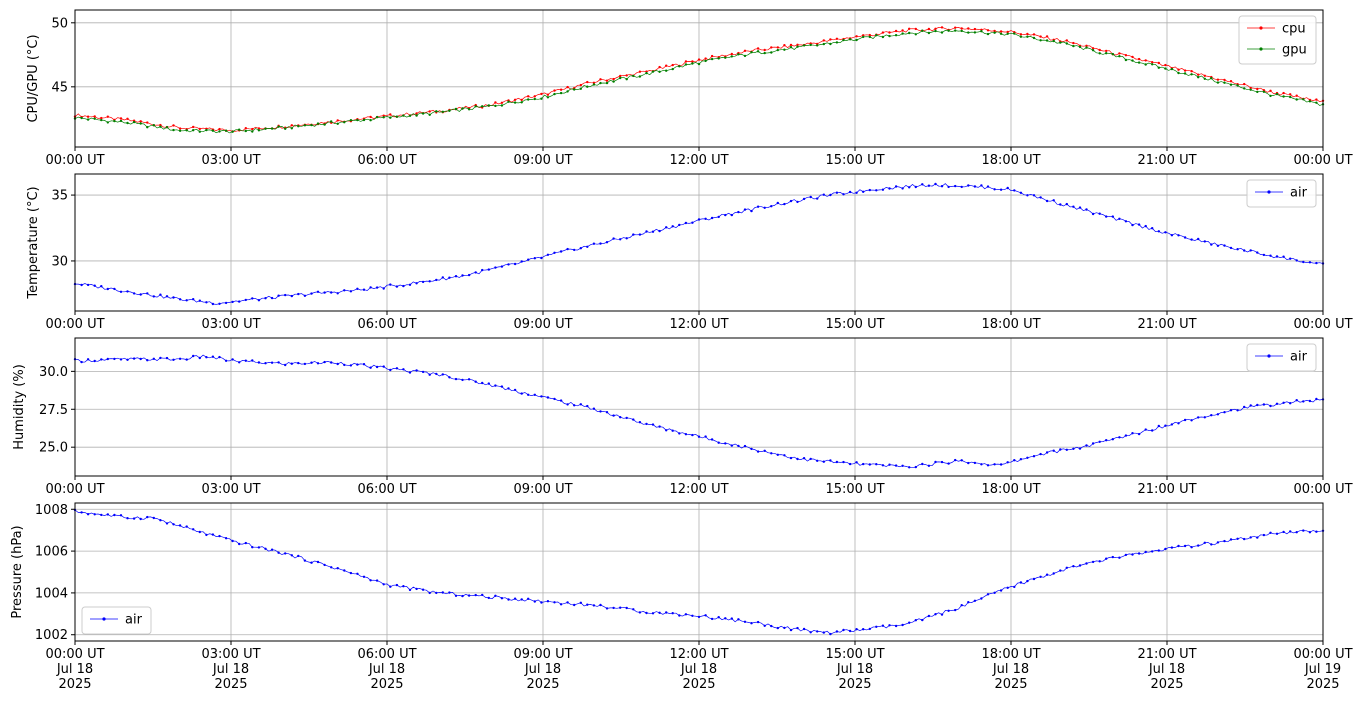 This screenshot has height=711, width=1364. Describe the element at coordinates (386, 669) in the screenshot. I see `x-tick-label: 06:00 UT Jul 18 2025` at that location.